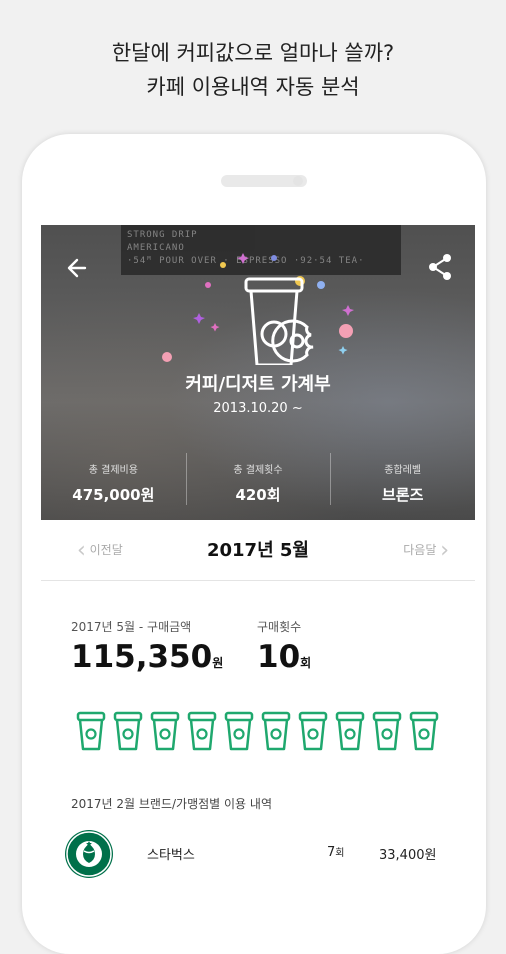 This screenshot has width=506, height=954. Describe the element at coordinates (279, 657) in the screenshot. I see `count-number: 10` at that location.